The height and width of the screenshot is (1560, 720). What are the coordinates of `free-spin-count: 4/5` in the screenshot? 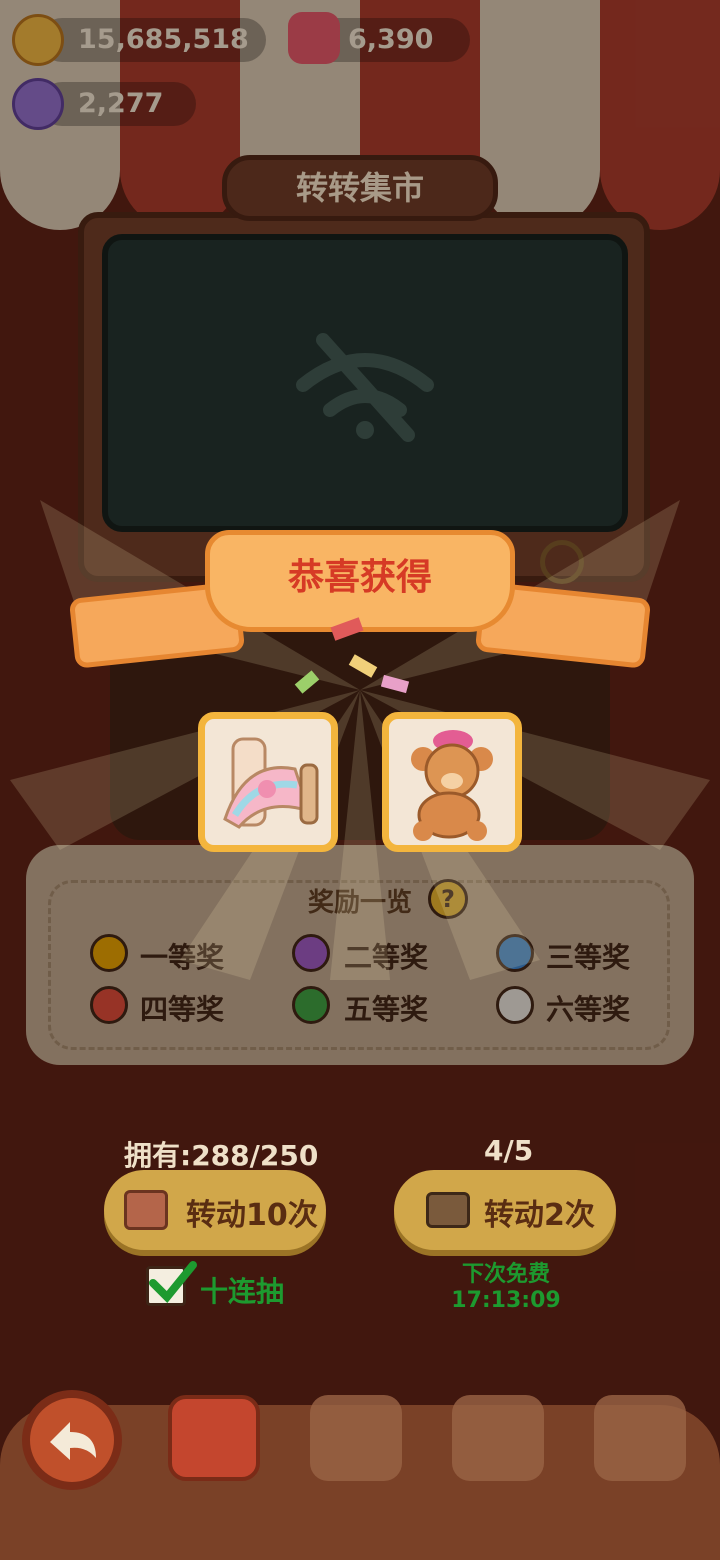 It's located at (509, 1150).